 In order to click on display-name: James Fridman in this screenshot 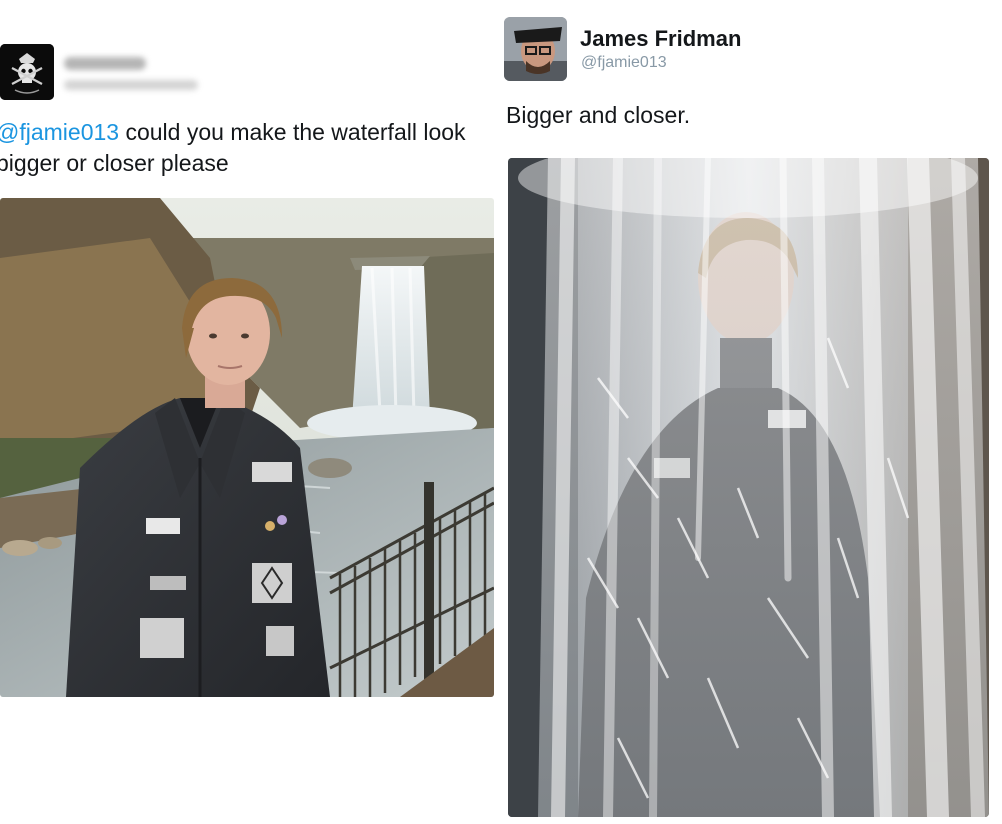, I will do `click(660, 39)`.